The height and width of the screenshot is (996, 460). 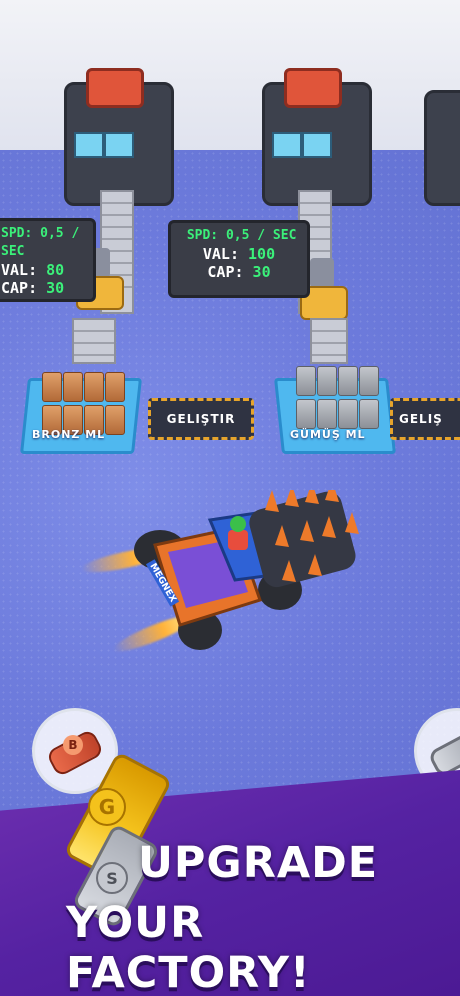 What do you see at coordinates (246, 570) in the screenshot?
I see `vehicle-body` at bounding box center [246, 570].